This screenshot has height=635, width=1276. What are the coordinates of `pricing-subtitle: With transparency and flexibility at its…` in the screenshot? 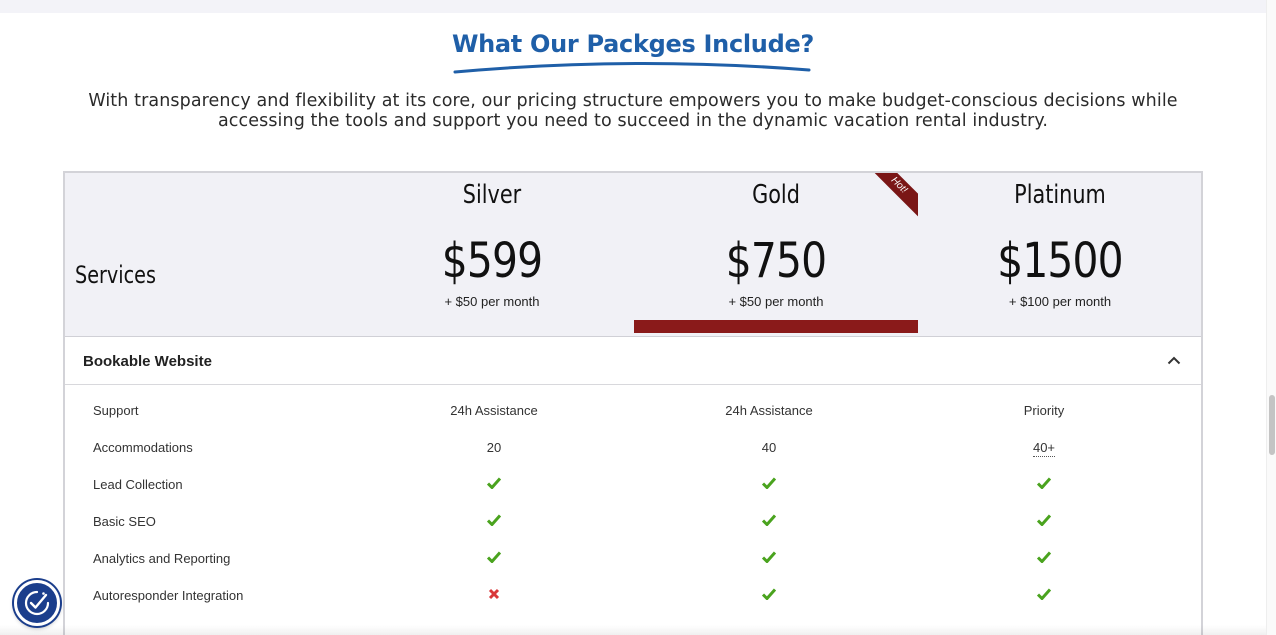 It's located at (633, 111).